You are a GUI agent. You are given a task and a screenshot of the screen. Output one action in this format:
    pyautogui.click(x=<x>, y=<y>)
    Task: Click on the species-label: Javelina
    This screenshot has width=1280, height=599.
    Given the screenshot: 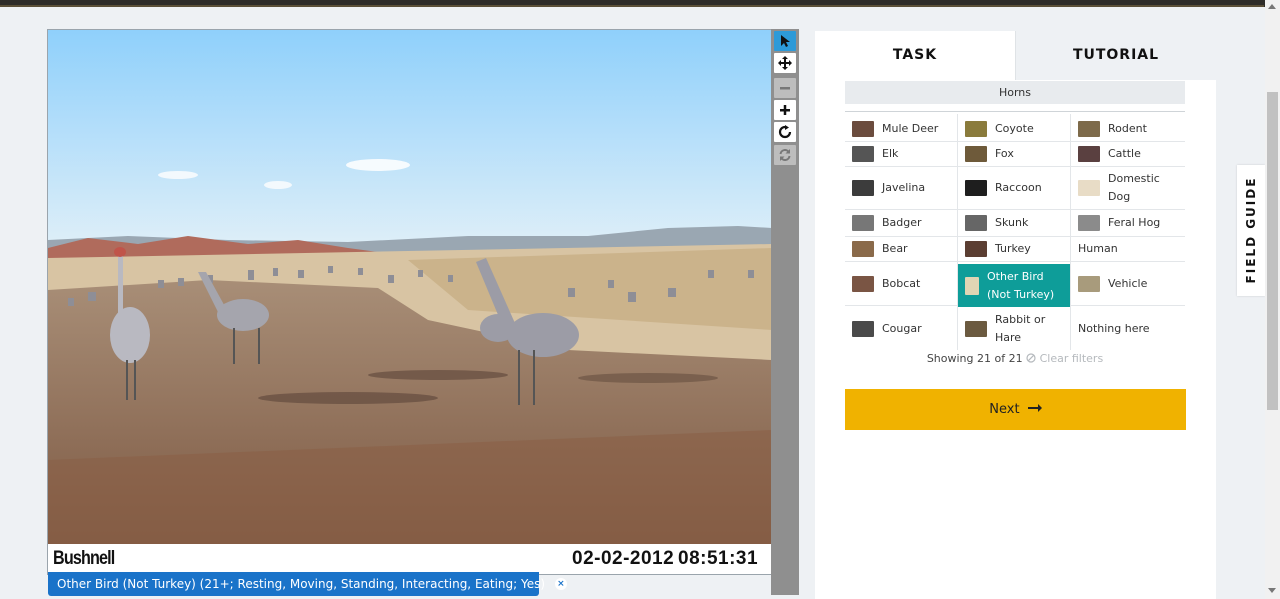 What is the action you would take?
    pyautogui.click(x=904, y=187)
    